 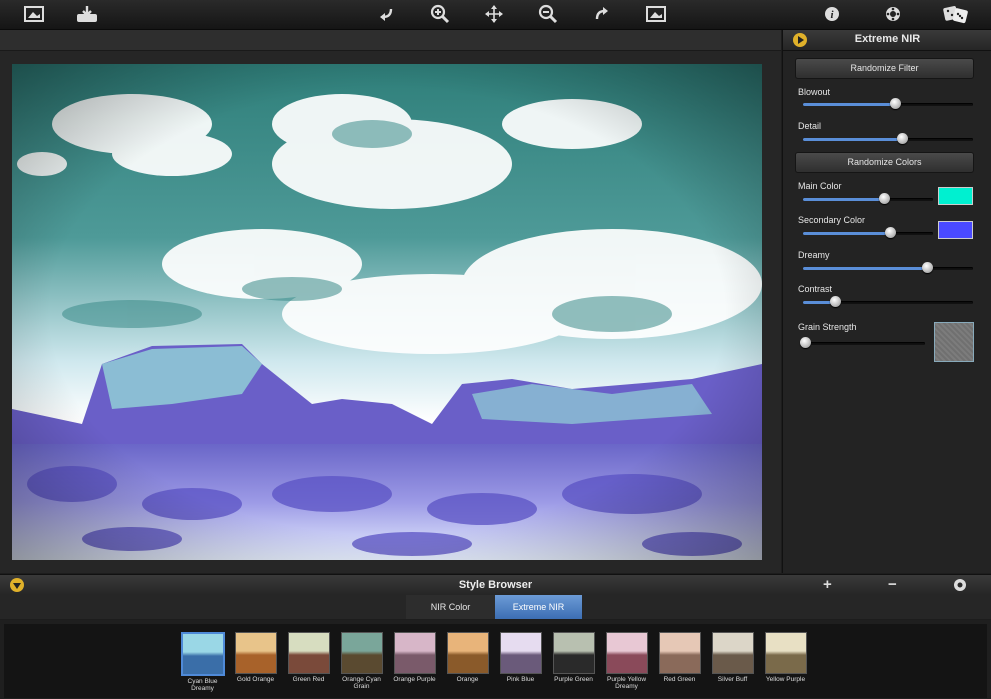 What do you see at coordinates (862, 342) in the screenshot?
I see `grain-strength-slider` at bounding box center [862, 342].